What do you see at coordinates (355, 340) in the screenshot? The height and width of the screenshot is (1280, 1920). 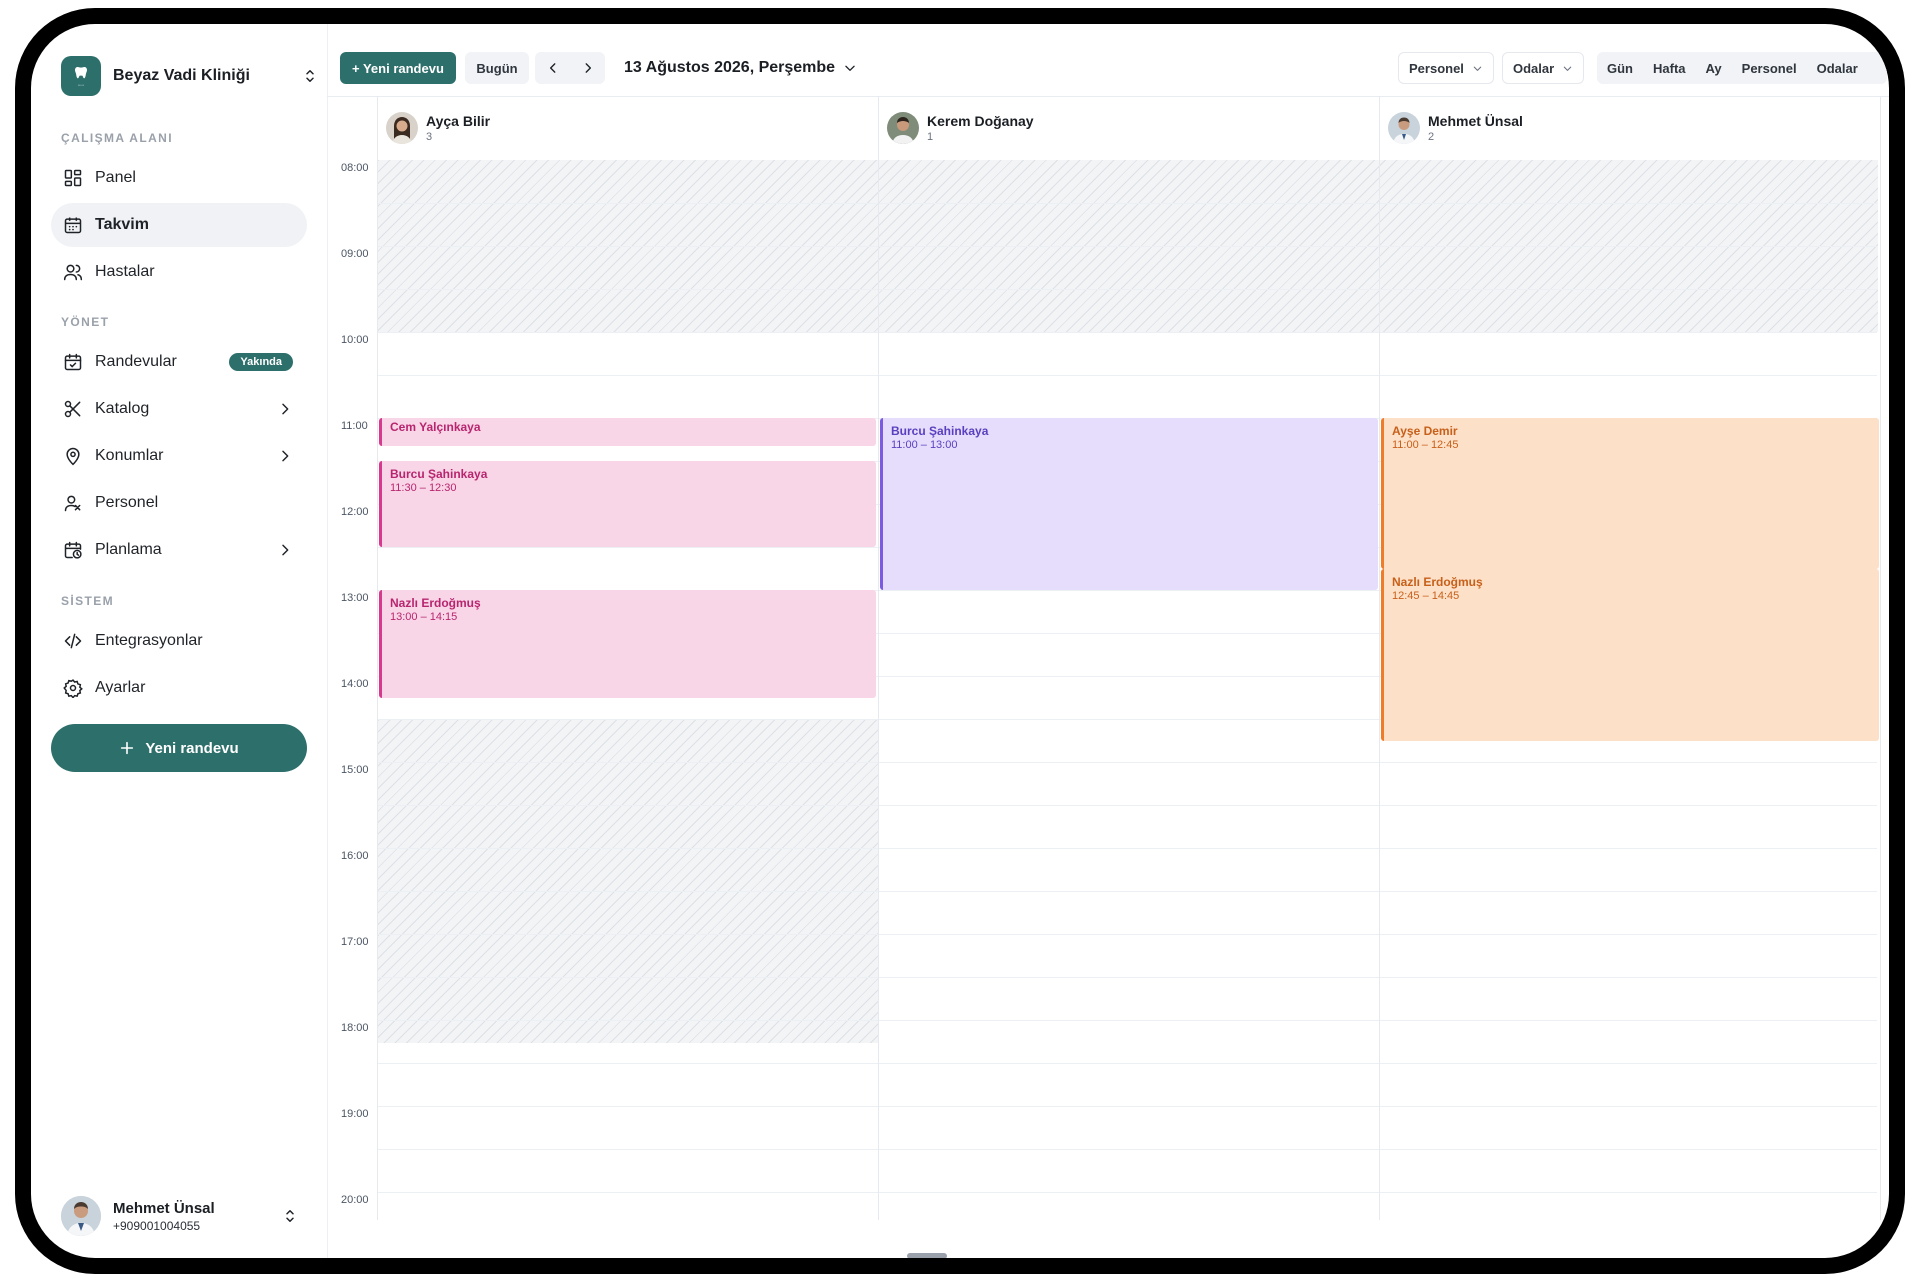 I see `hour-label: 10:00` at bounding box center [355, 340].